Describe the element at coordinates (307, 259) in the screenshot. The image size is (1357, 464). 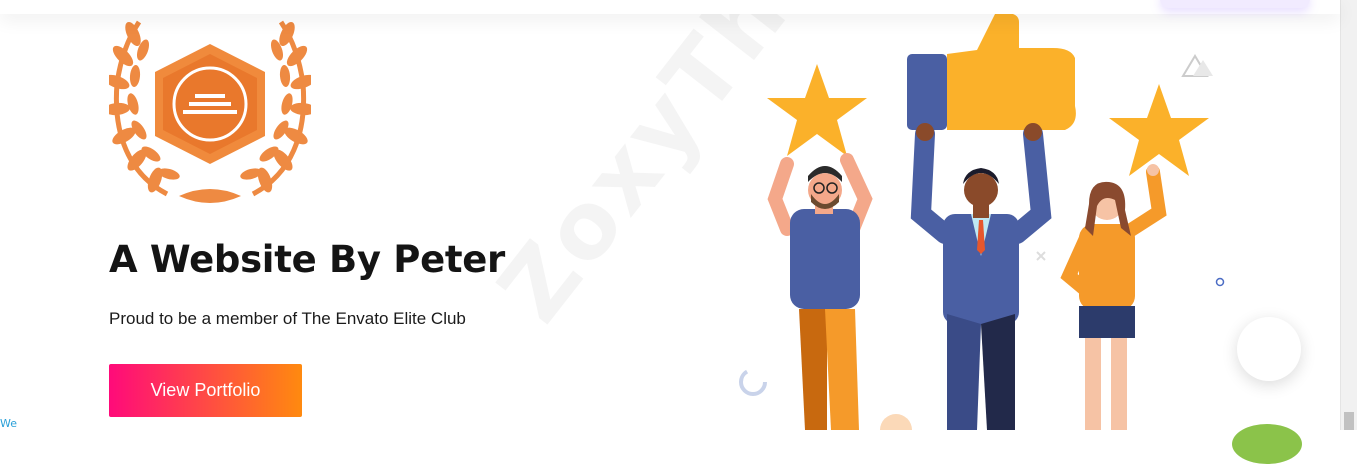
I see `hero-title: A Website By Peter` at that location.